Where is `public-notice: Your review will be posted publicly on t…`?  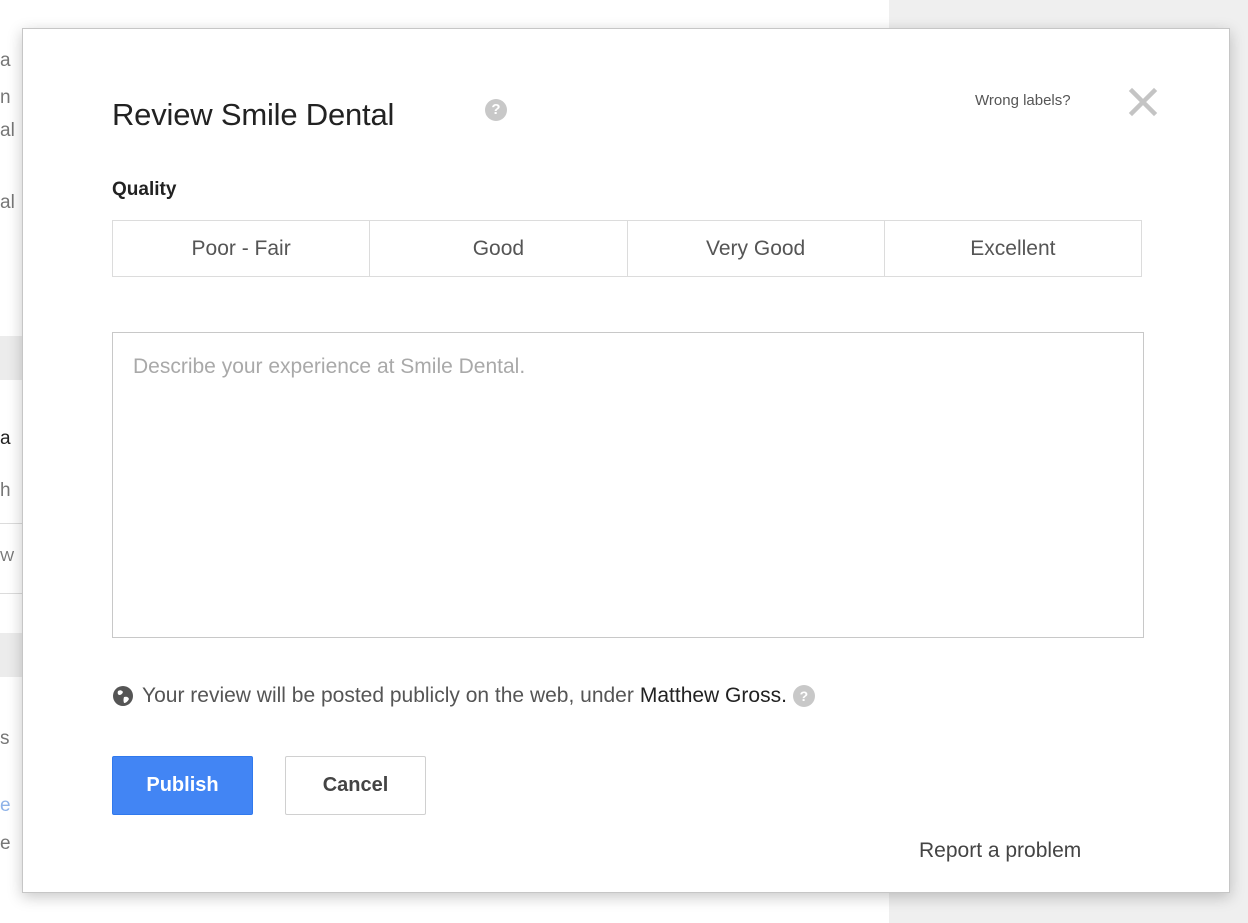
public-notice: Your review will be posted publicly on t… is located at coordinates (463, 696).